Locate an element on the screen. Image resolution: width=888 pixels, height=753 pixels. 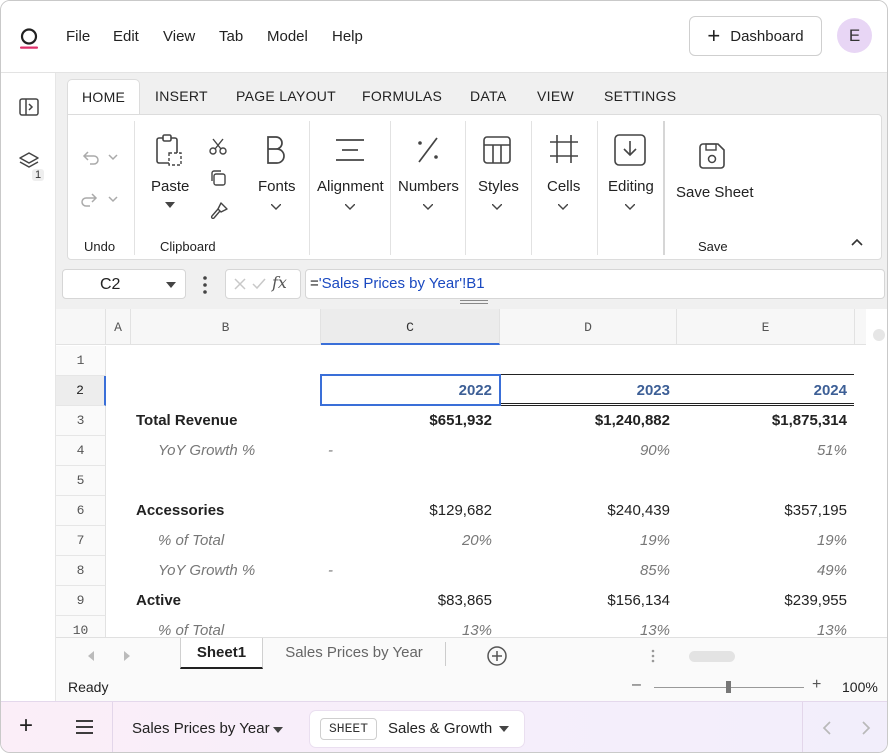
more-vertical-icon is located at coordinates (205, 285).